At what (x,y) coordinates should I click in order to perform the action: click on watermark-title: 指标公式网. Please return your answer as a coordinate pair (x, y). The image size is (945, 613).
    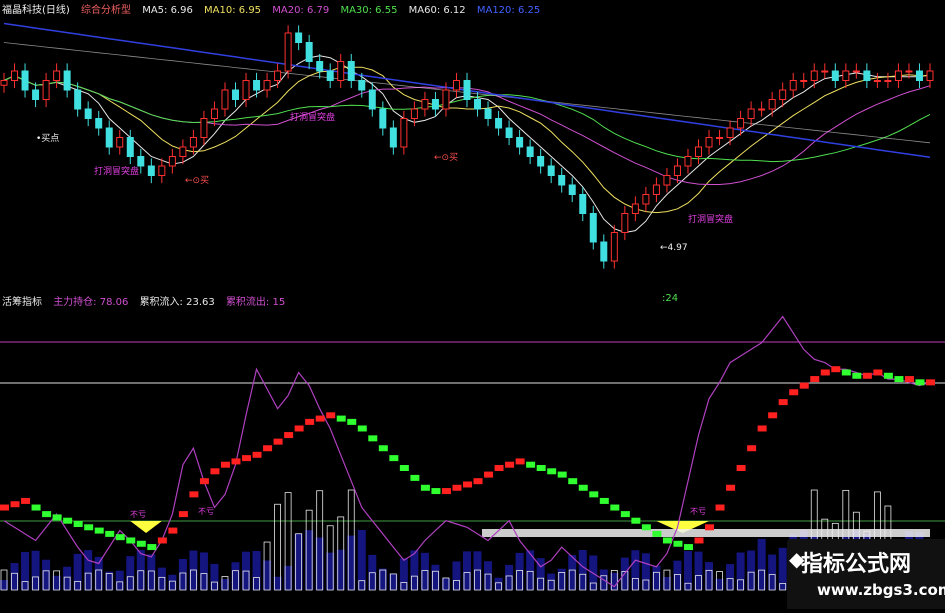
    Looking at the image, I should click on (856, 564).